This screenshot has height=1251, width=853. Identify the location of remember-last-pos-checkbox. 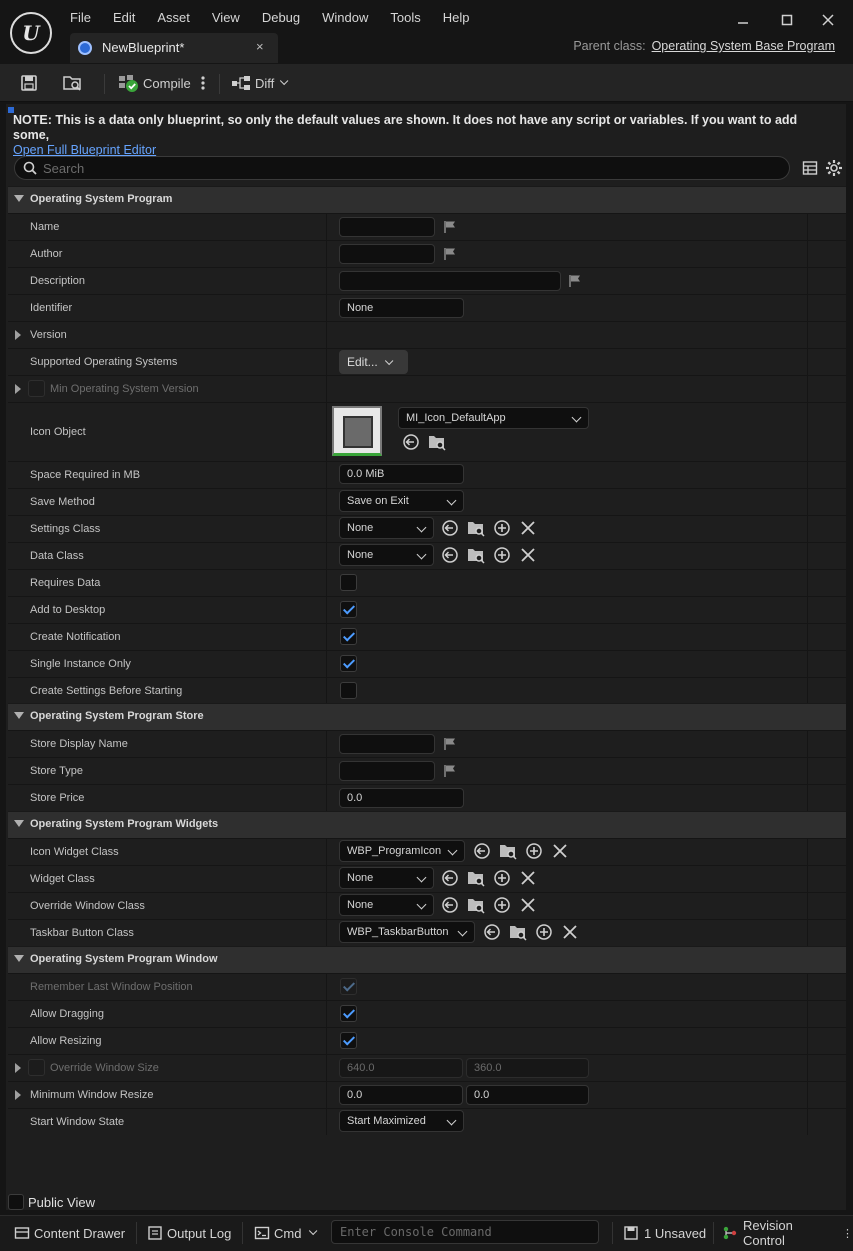
(348, 986).